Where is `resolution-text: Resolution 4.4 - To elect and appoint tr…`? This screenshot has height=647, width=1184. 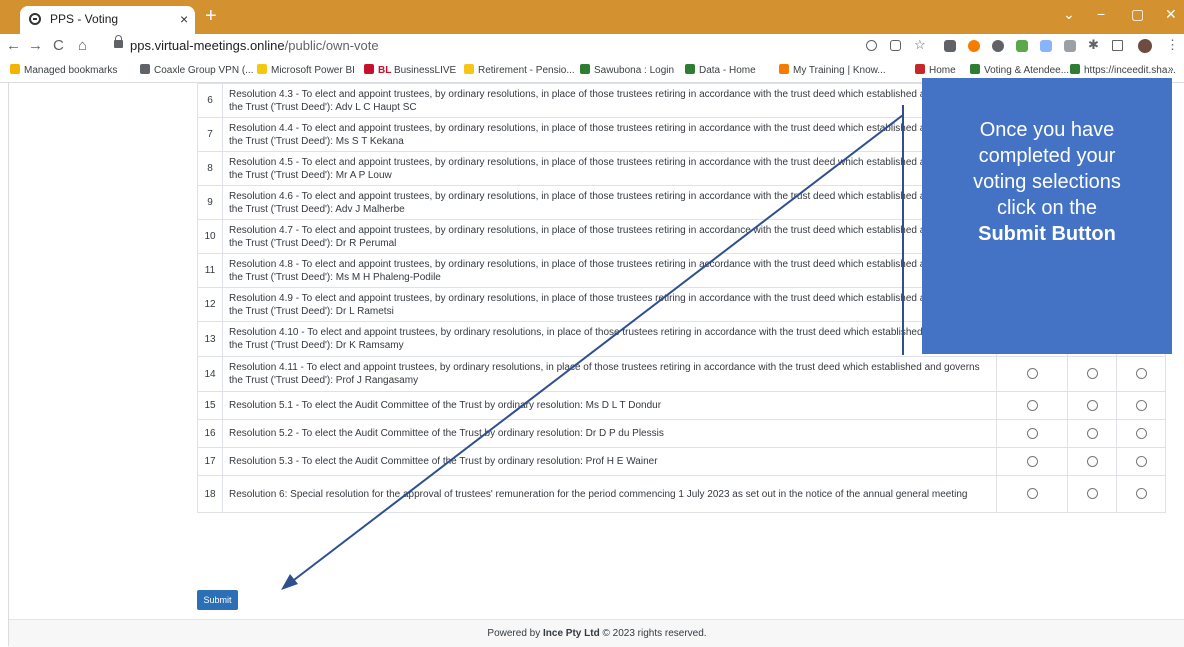
resolution-text: Resolution 4.4 - To elect and appoint tr… is located at coordinates (609, 134).